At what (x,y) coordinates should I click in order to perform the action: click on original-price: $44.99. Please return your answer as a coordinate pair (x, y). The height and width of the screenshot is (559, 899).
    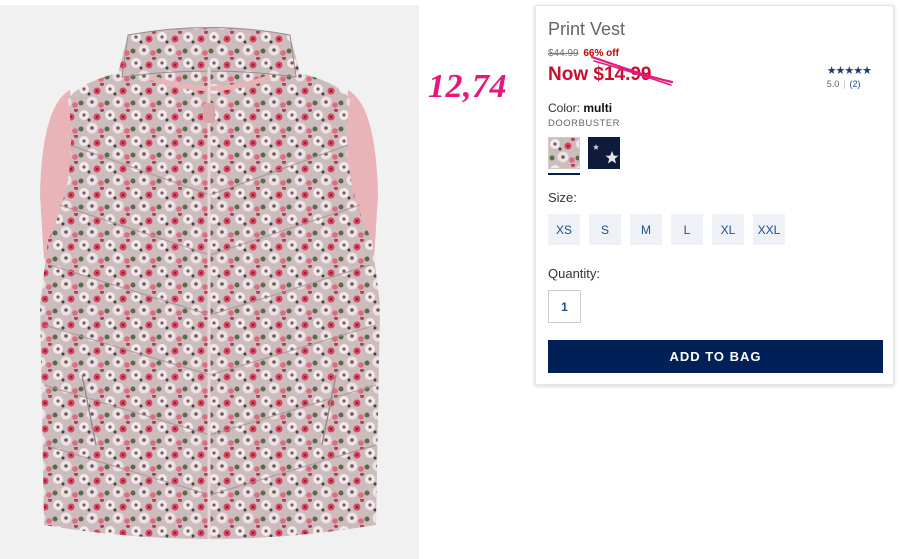
    Looking at the image, I should click on (563, 53).